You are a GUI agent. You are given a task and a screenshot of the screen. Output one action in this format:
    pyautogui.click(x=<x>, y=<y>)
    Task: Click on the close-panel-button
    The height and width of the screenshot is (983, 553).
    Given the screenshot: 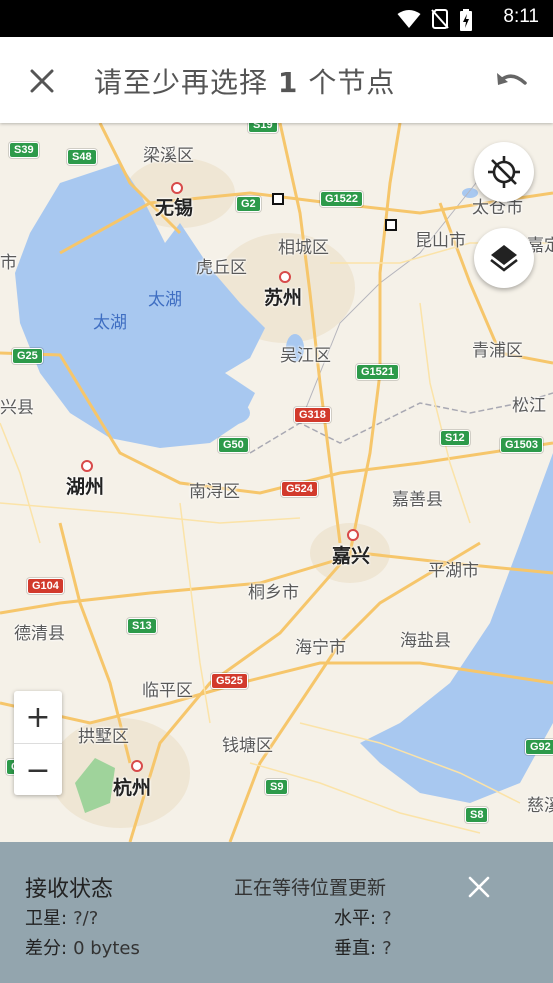 What is the action you would take?
    pyautogui.click(x=479, y=887)
    